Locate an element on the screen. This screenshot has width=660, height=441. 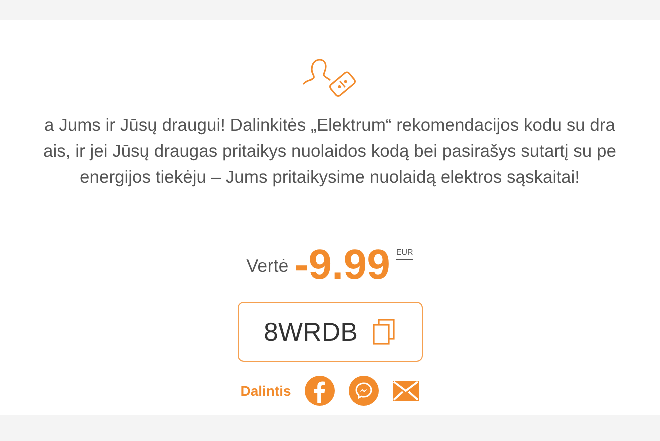
value-label: Vertė is located at coordinates (267, 266).